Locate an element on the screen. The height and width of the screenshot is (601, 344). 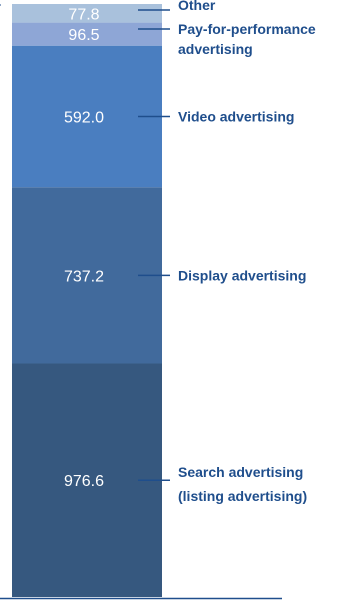
legend-label-line: Display advertising is located at coordinates (242, 275).